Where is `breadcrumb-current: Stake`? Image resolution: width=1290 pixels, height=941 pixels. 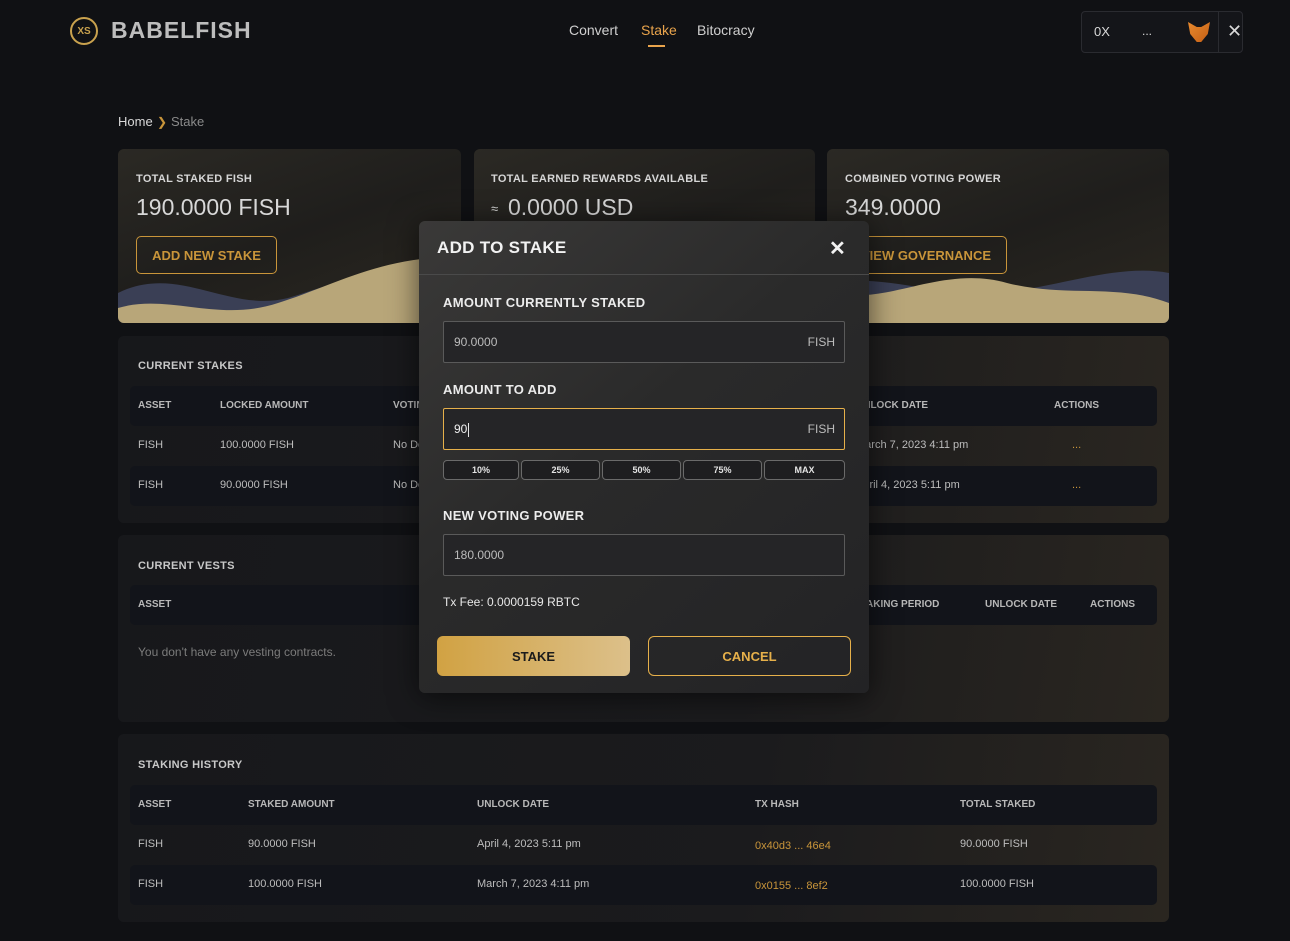
breadcrumb-current: Stake is located at coordinates (188, 121).